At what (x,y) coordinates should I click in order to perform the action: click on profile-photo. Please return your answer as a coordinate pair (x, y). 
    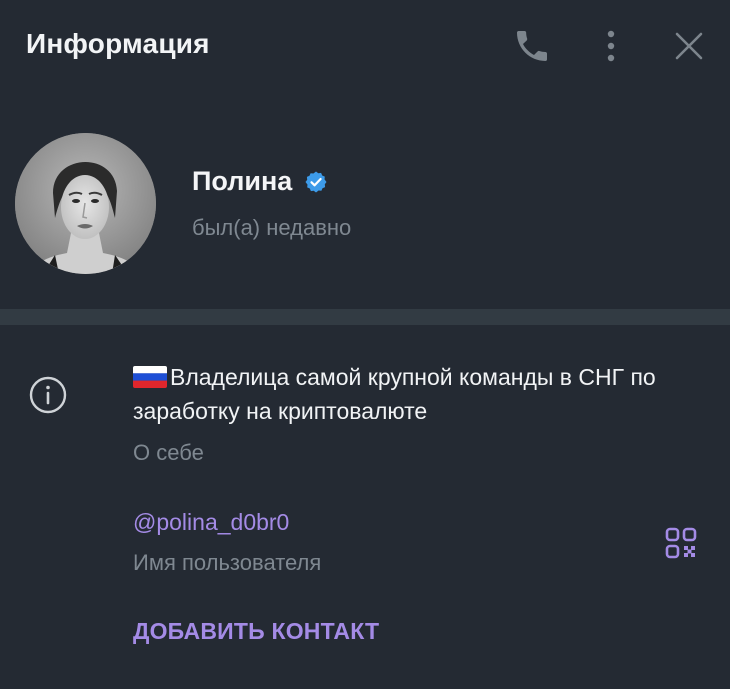
    Looking at the image, I should click on (85, 203).